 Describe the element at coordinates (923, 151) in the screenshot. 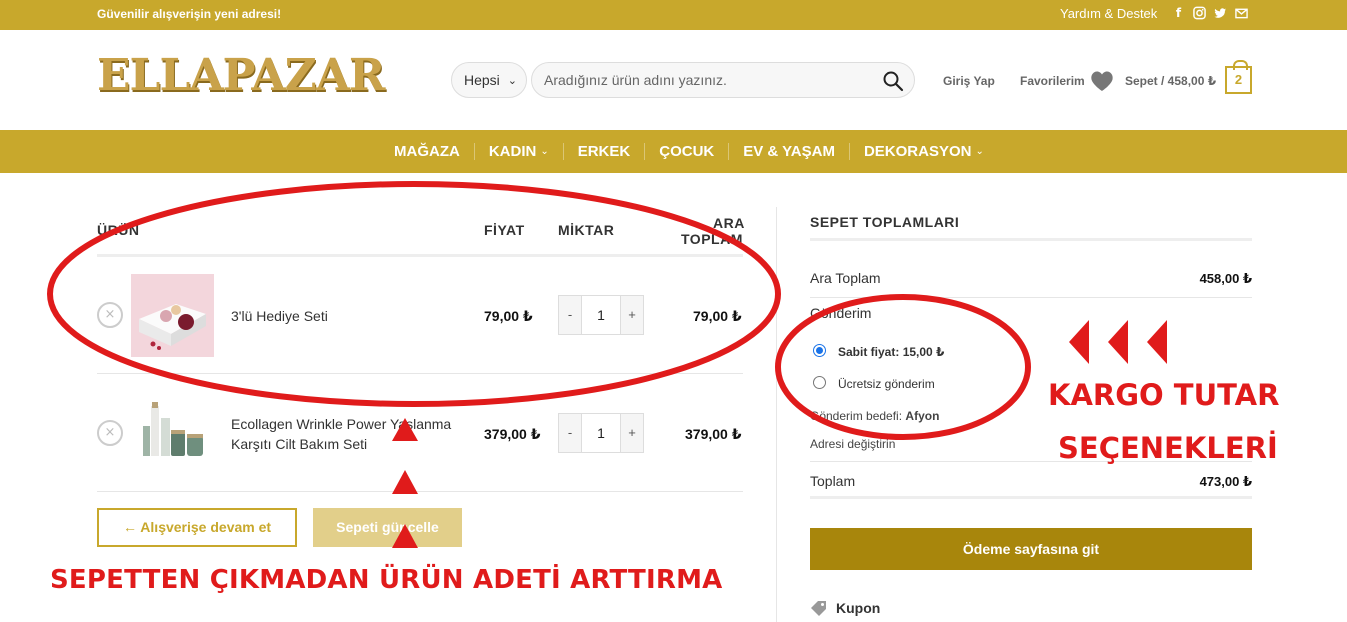

I see `nav-item-dekorasyon: DEKORASYON ⌄` at that location.